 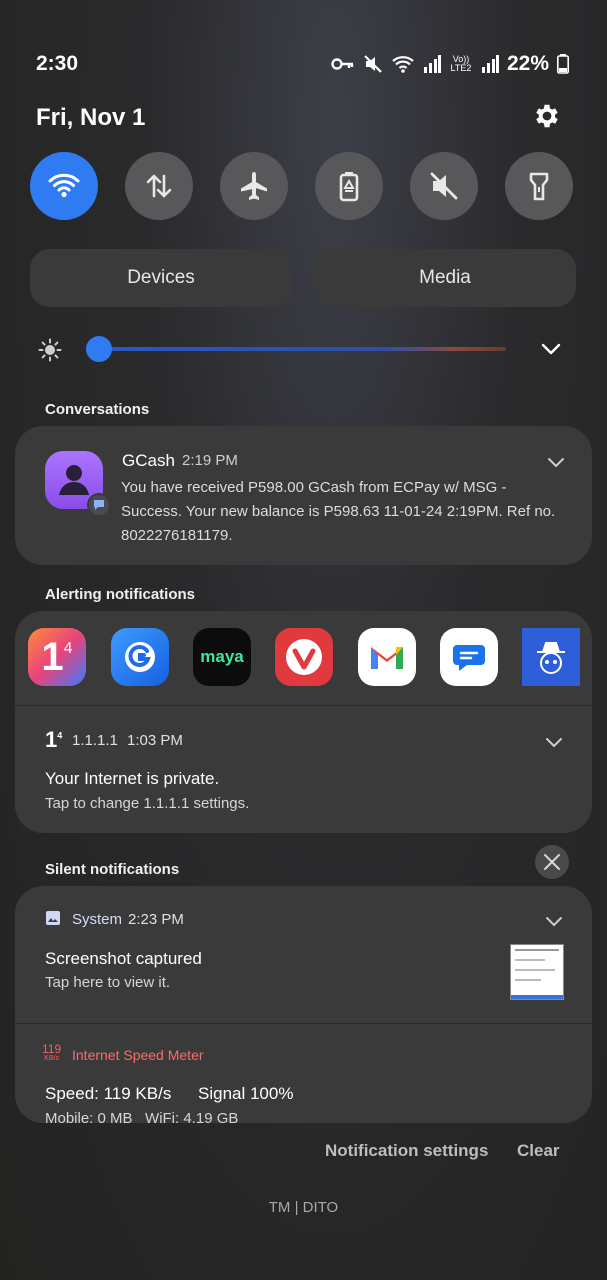 What do you see at coordinates (303, 1207) in the screenshot?
I see `carrier-label: TM | DITO` at bounding box center [303, 1207].